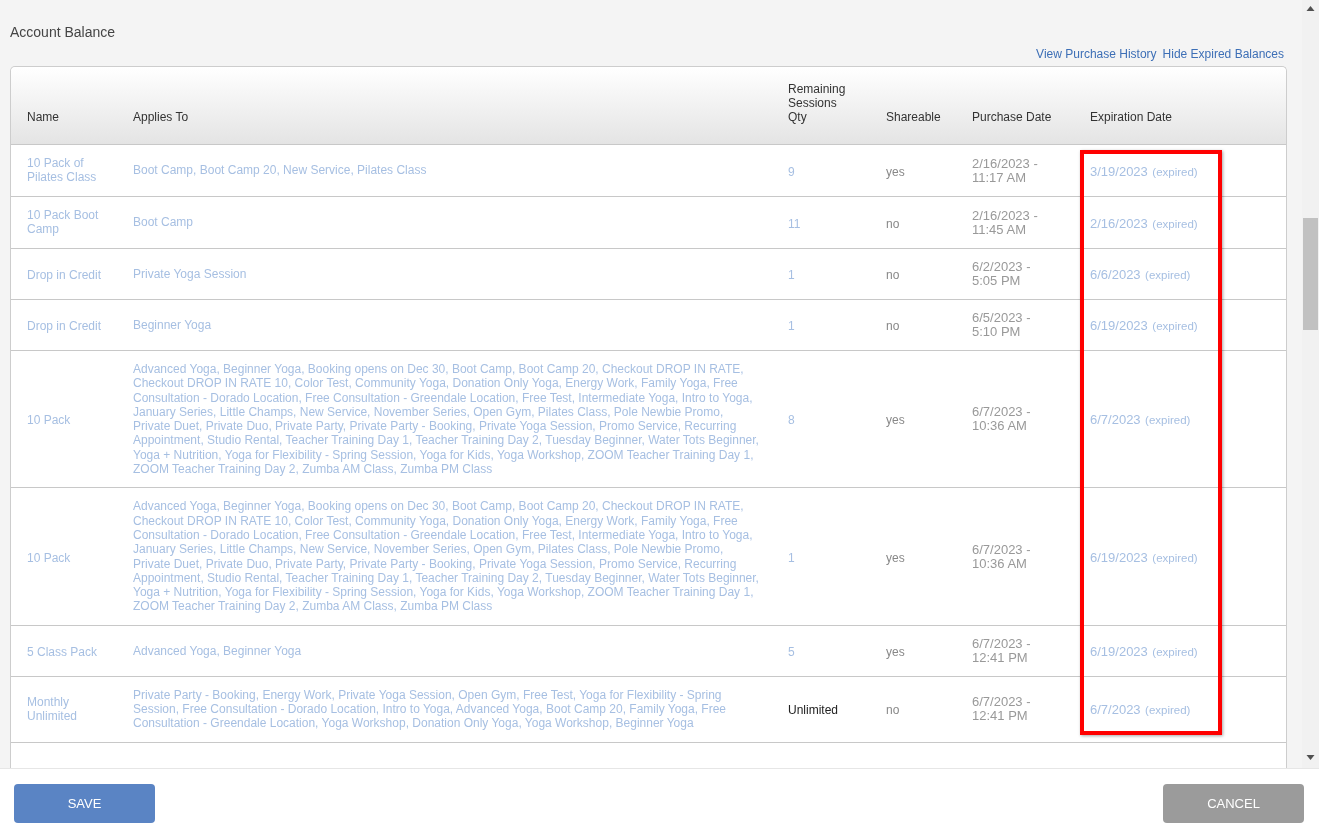  Describe the element at coordinates (813, 710) in the screenshot. I see `remaining-qty-text: Unlimited` at that location.